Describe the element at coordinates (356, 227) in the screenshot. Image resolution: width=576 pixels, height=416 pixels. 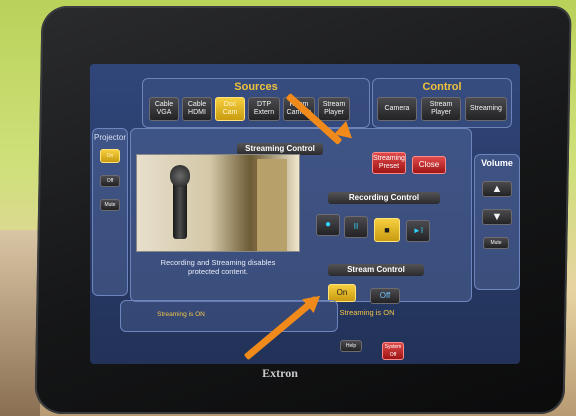
I see `pause-button: II` at that location.